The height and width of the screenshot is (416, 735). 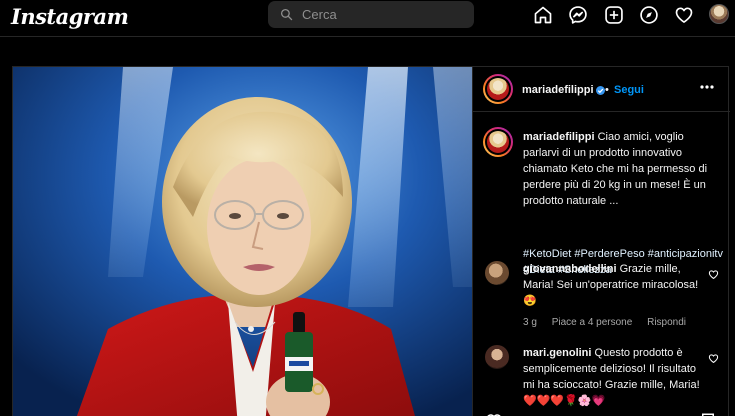 What do you see at coordinates (666, 322) in the screenshot?
I see `reply-button: Rispondi` at bounding box center [666, 322].